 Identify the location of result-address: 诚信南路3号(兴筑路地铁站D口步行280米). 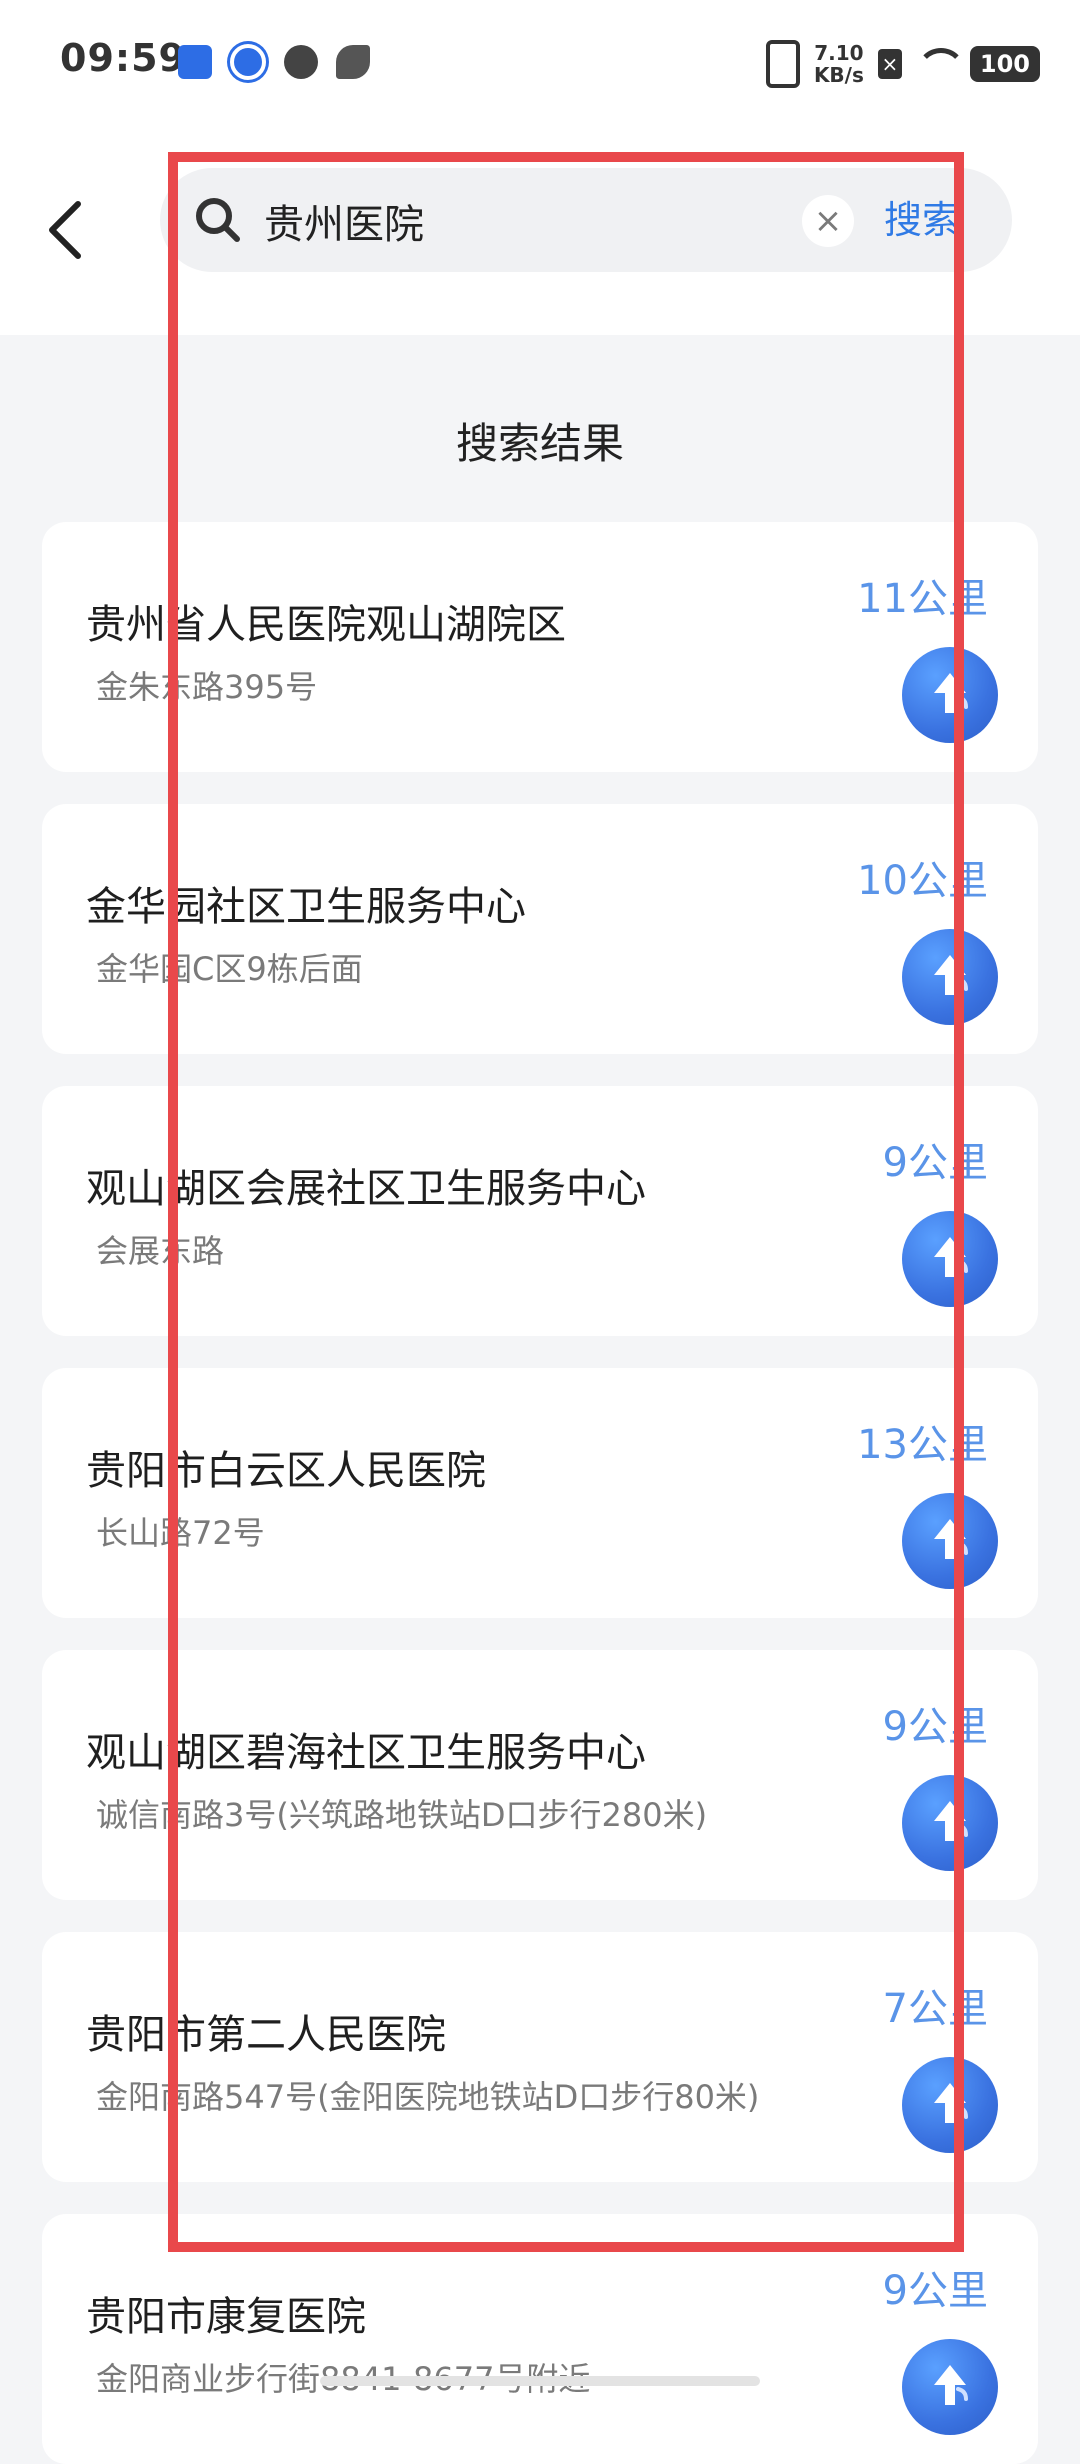
(402, 1815).